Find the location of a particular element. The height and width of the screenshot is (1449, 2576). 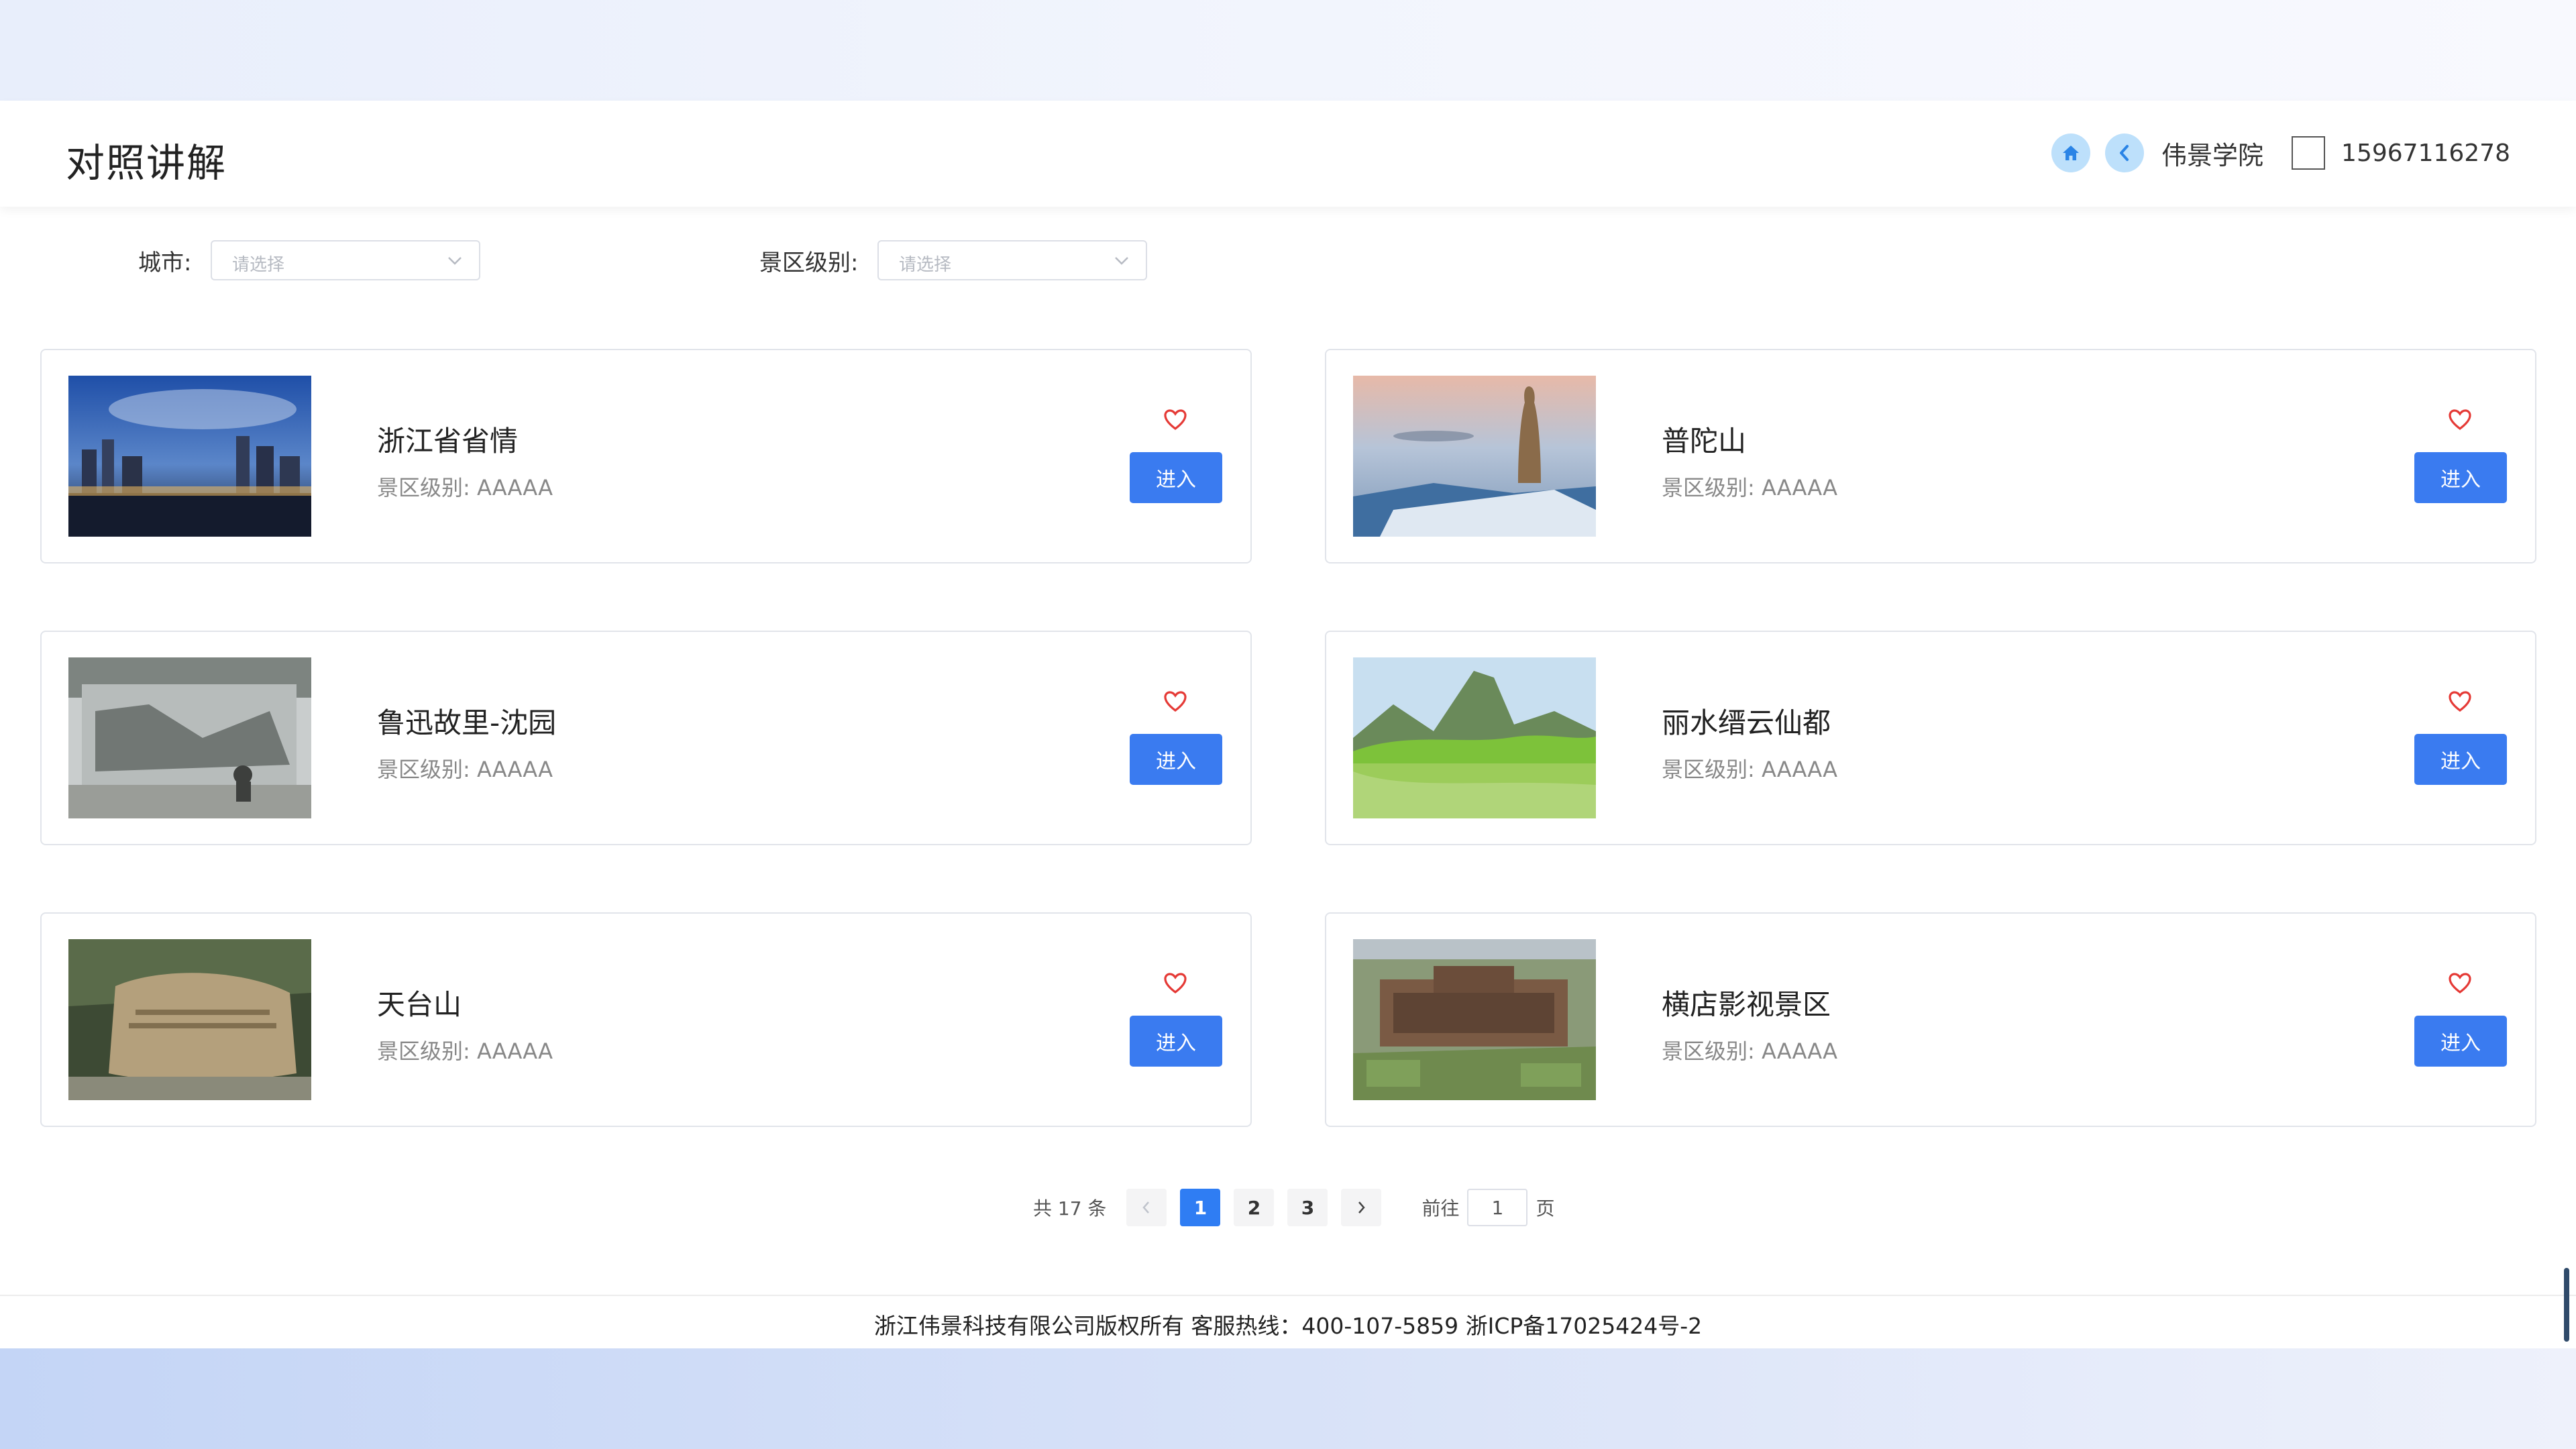

next-page-button is located at coordinates (1361, 1207).